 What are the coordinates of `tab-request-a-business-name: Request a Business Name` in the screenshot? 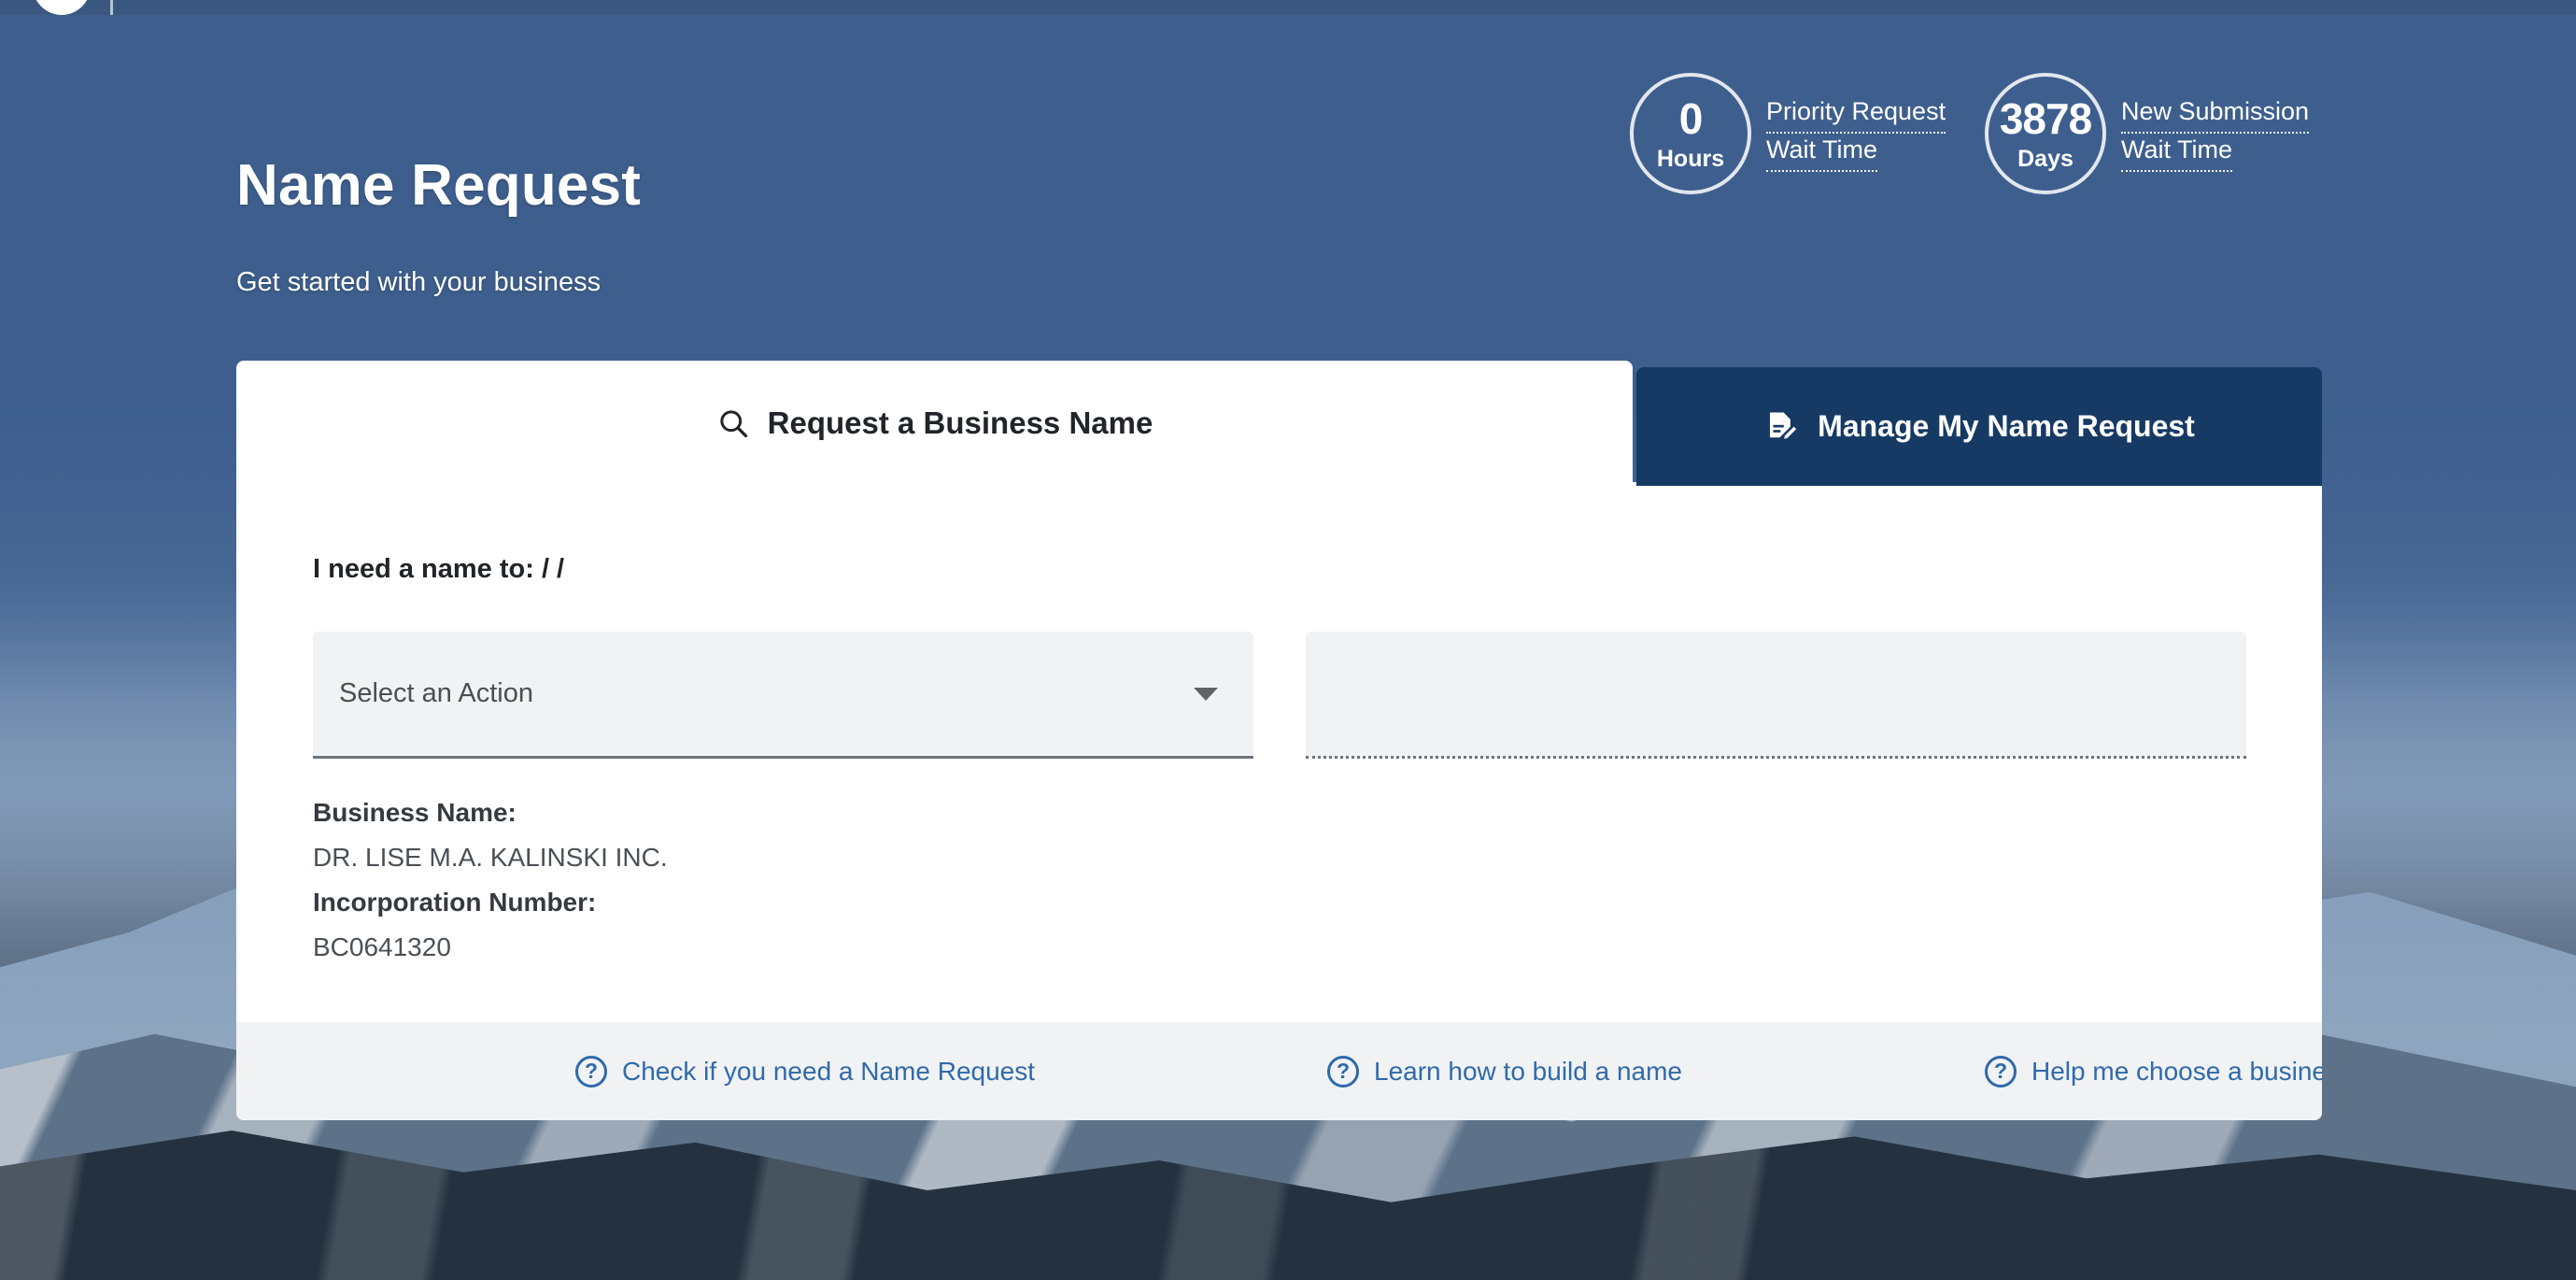 It's located at (934, 423).